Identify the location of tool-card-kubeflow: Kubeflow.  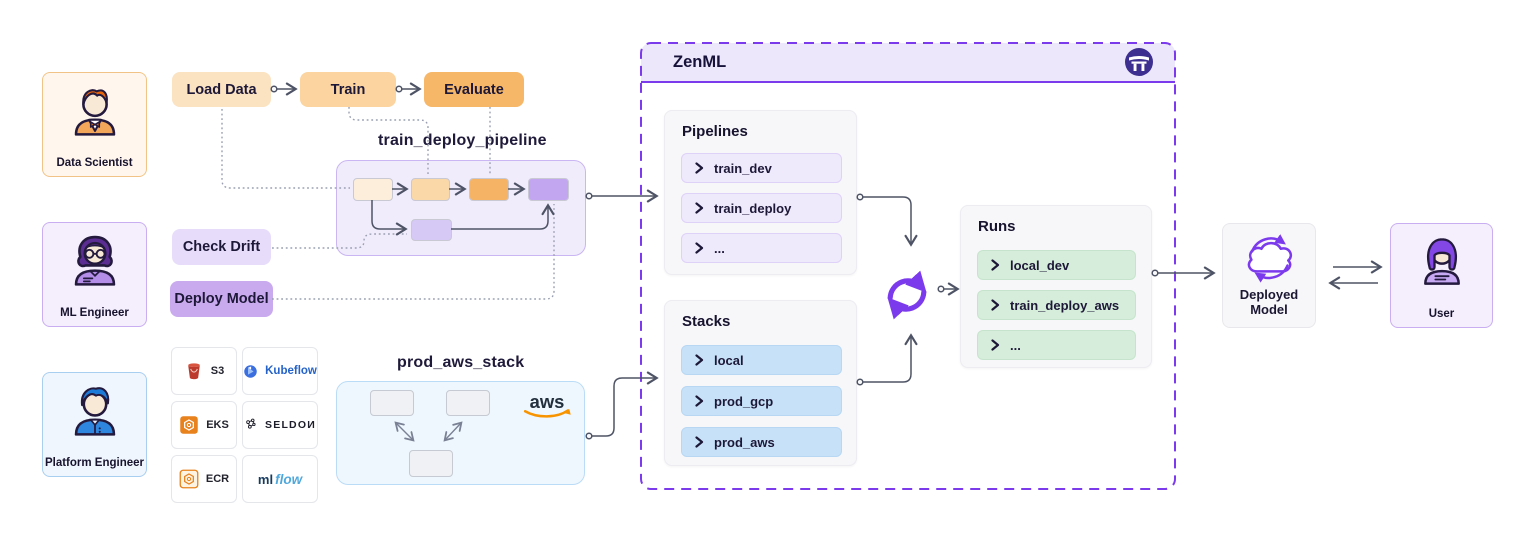
(280, 371).